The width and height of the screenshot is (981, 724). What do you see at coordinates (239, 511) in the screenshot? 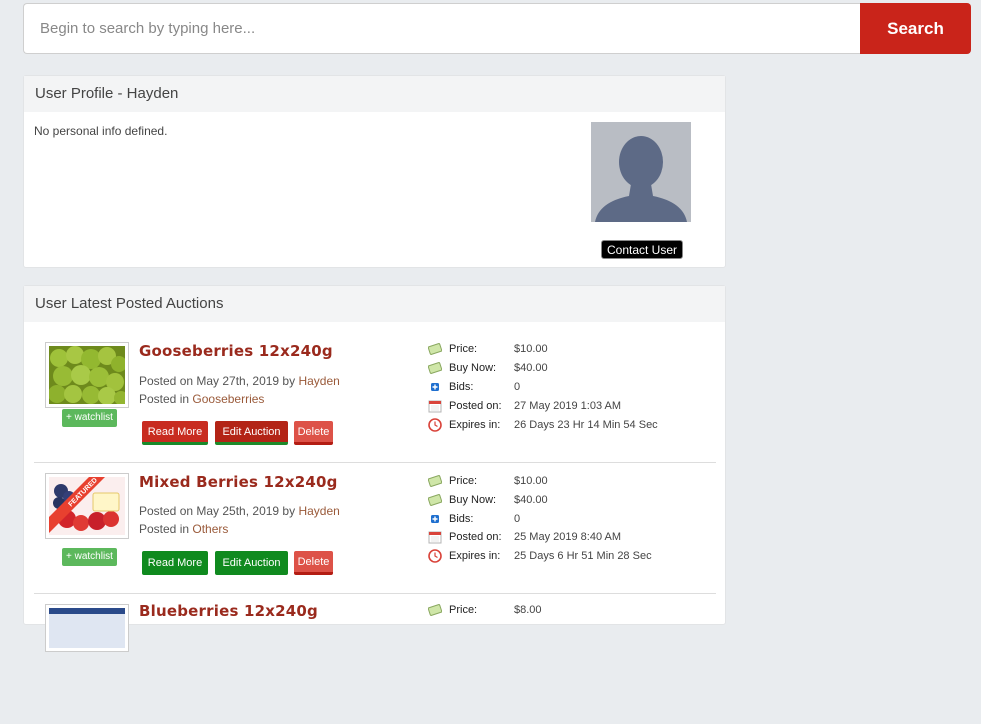
I see `auction-posted-date: Posted on May 25th, 2019 by Hayden` at bounding box center [239, 511].